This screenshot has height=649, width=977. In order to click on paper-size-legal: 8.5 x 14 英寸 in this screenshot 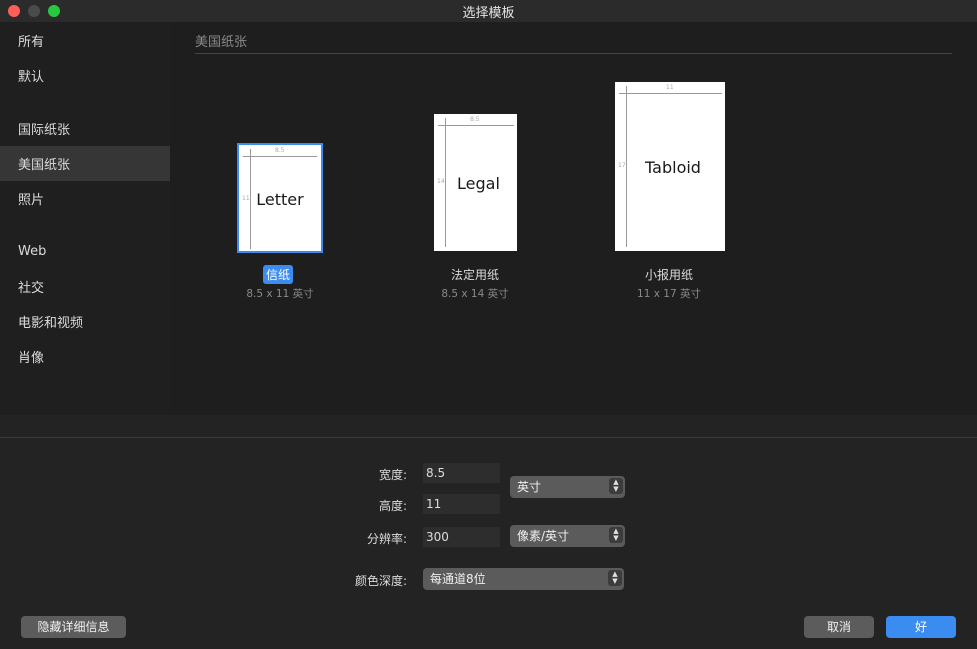, I will do `click(475, 294)`.